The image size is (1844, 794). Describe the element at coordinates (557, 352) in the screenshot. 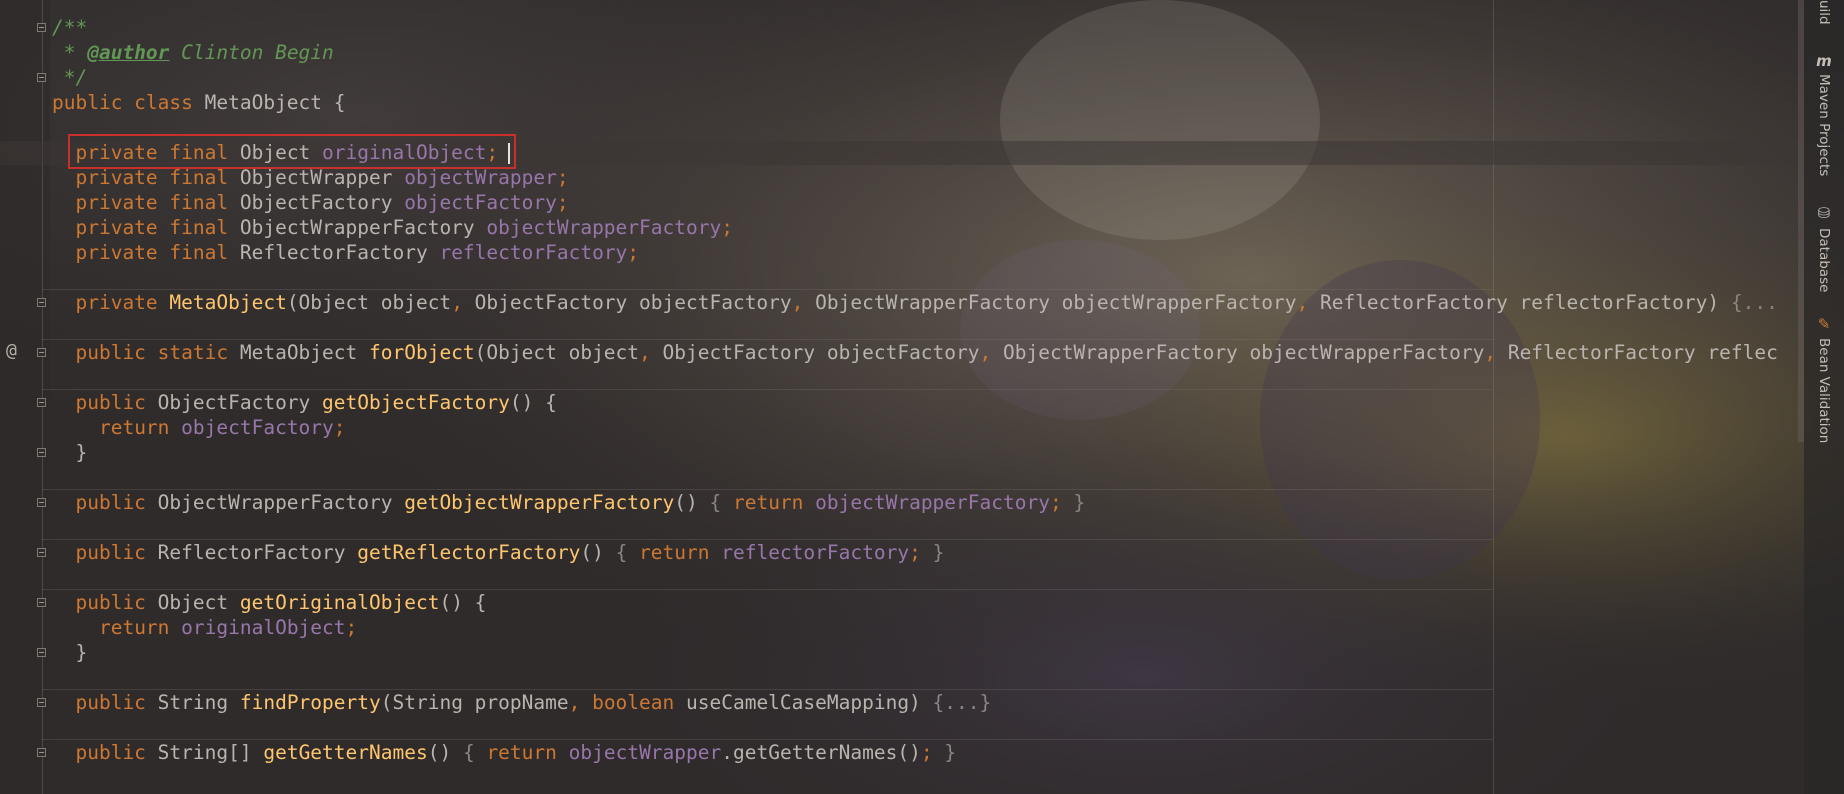

I see `code-token: (Object object` at that location.